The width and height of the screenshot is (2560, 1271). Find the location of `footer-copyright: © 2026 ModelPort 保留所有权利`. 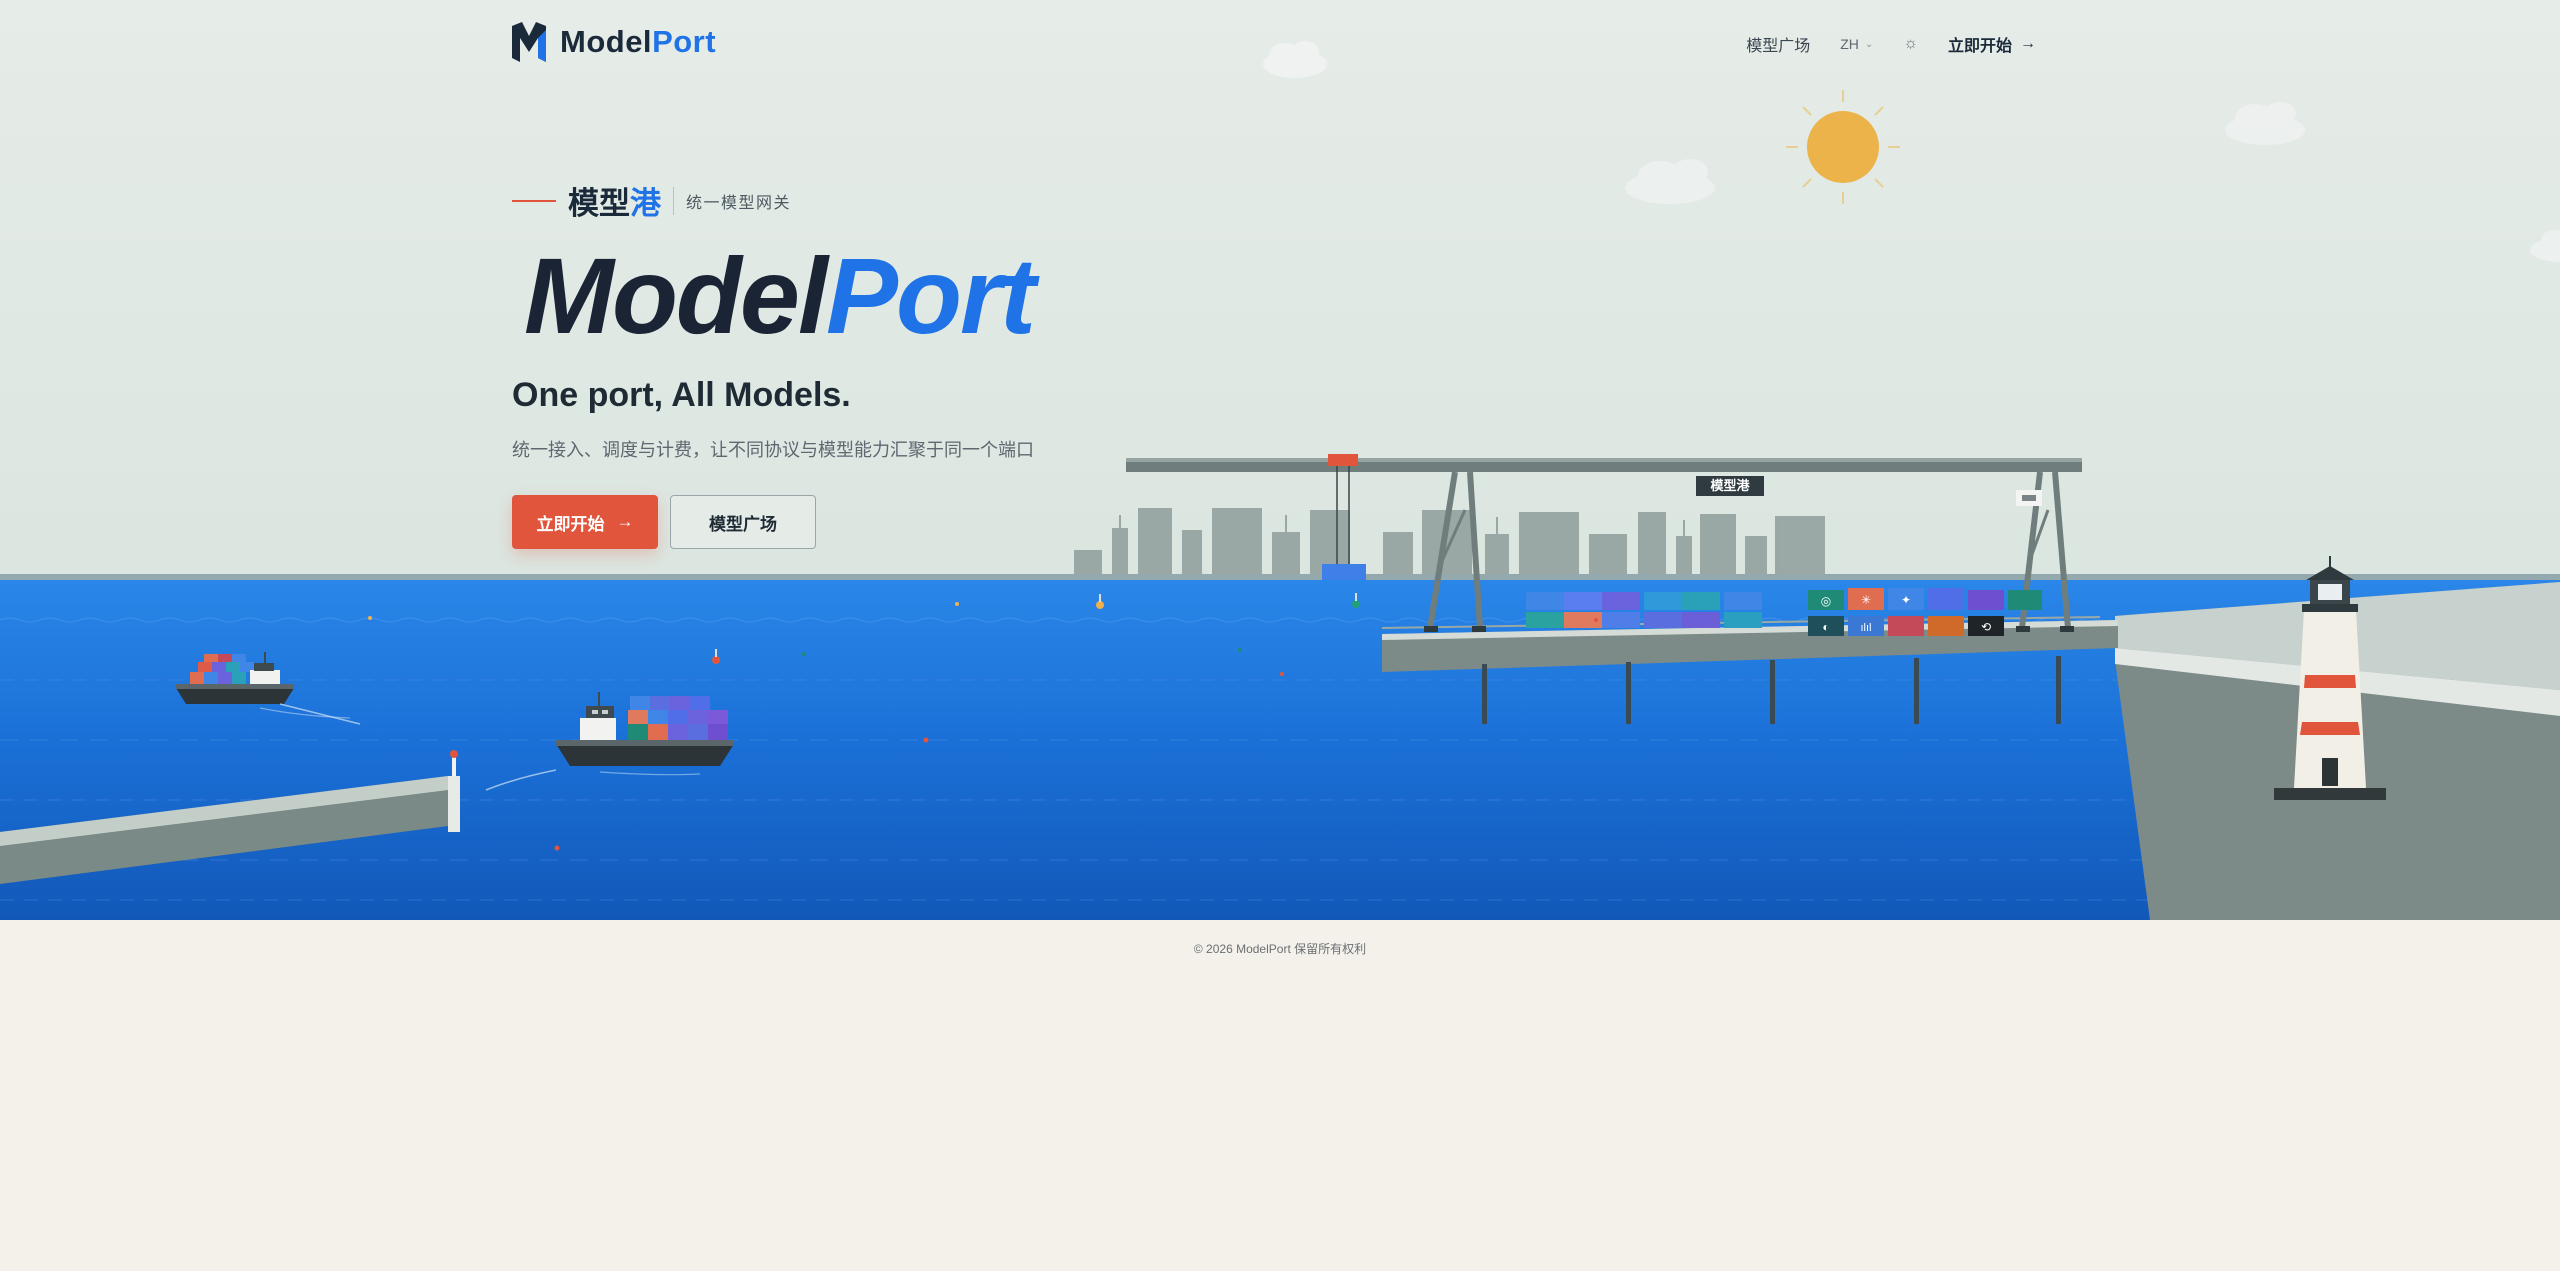

footer-copyright: © 2026 ModelPort 保留所有权利 is located at coordinates (1280, 949).